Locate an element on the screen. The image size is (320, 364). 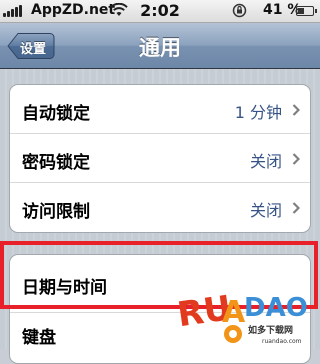
status-bar: AppZD.net 2:02 41 % is located at coordinates (160, 11).